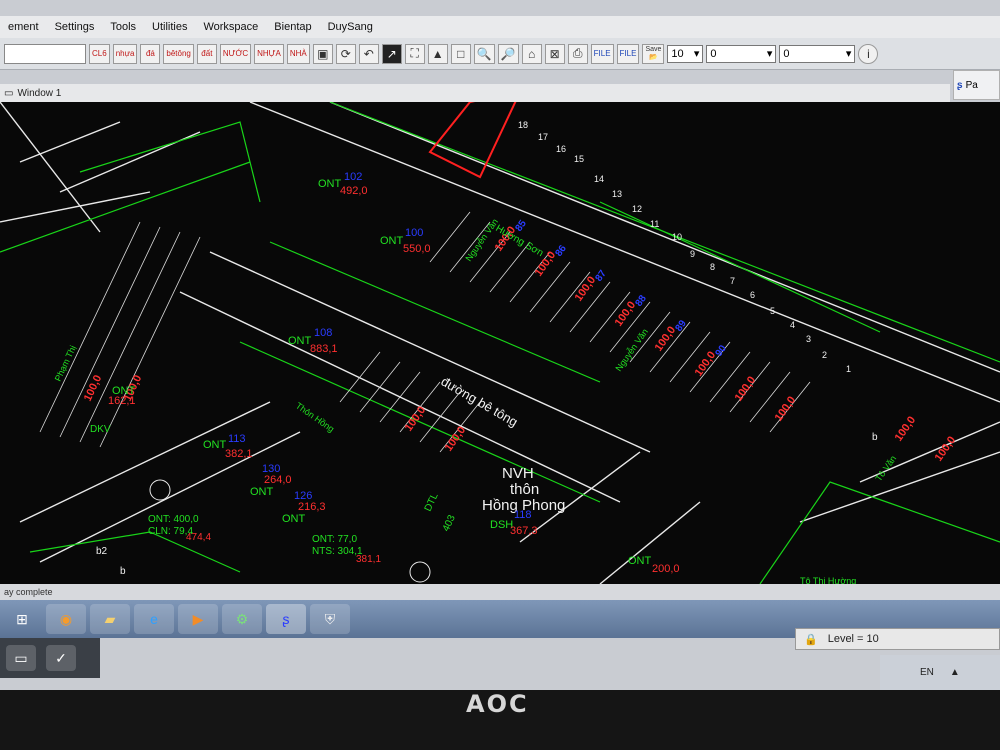  What do you see at coordinates (960, 85) in the screenshot?
I see `panel-logo-icon: ʂ` at bounding box center [960, 85].